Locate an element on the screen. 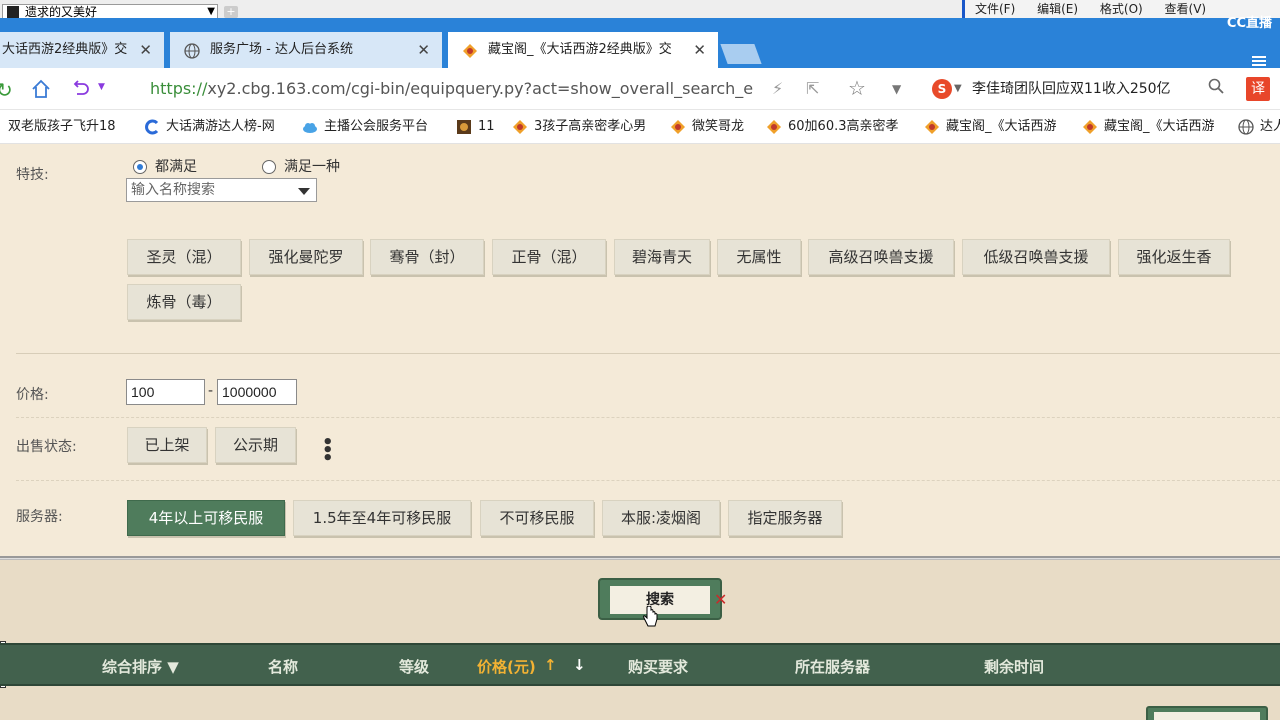 The image size is (1280, 720). menu-view: 查看(V) is located at coordinates (1186, 9).